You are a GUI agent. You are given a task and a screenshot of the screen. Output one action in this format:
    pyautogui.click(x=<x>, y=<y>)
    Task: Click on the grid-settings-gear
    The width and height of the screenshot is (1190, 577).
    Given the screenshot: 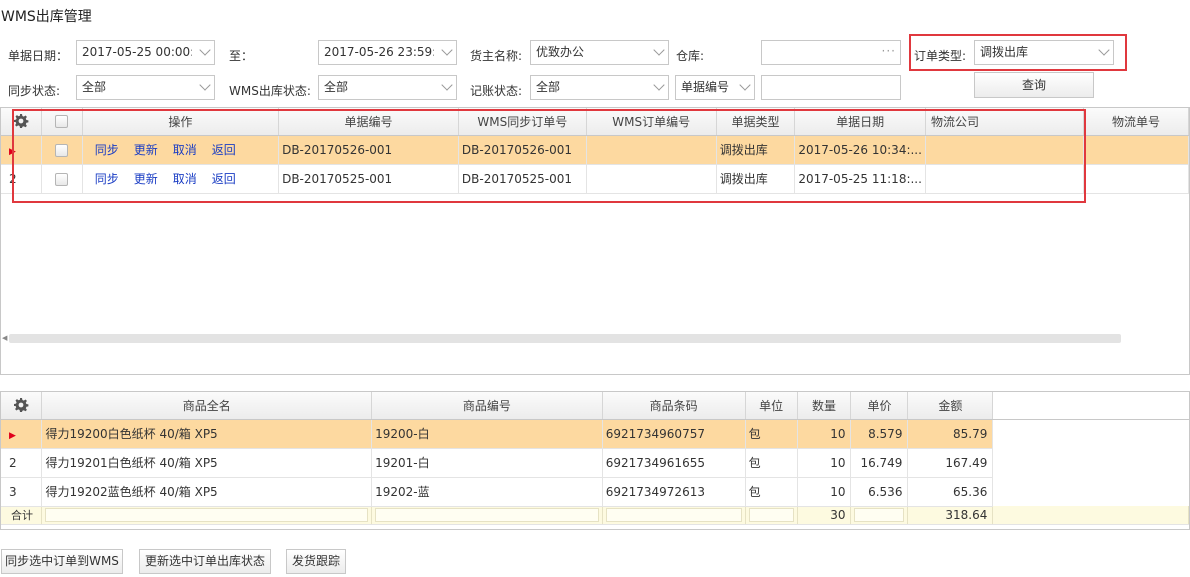 What is the action you would take?
    pyautogui.click(x=22, y=122)
    